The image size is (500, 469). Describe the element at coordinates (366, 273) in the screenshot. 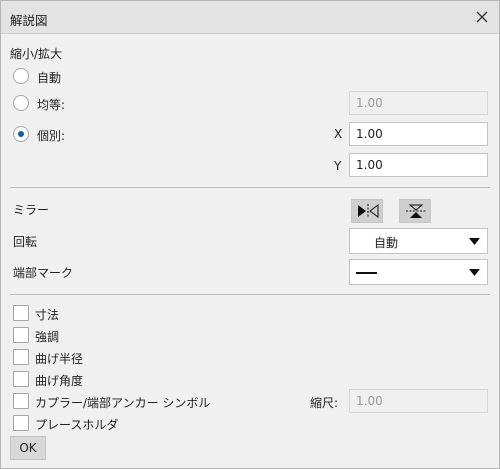

I see `line-style-icon` at that location.